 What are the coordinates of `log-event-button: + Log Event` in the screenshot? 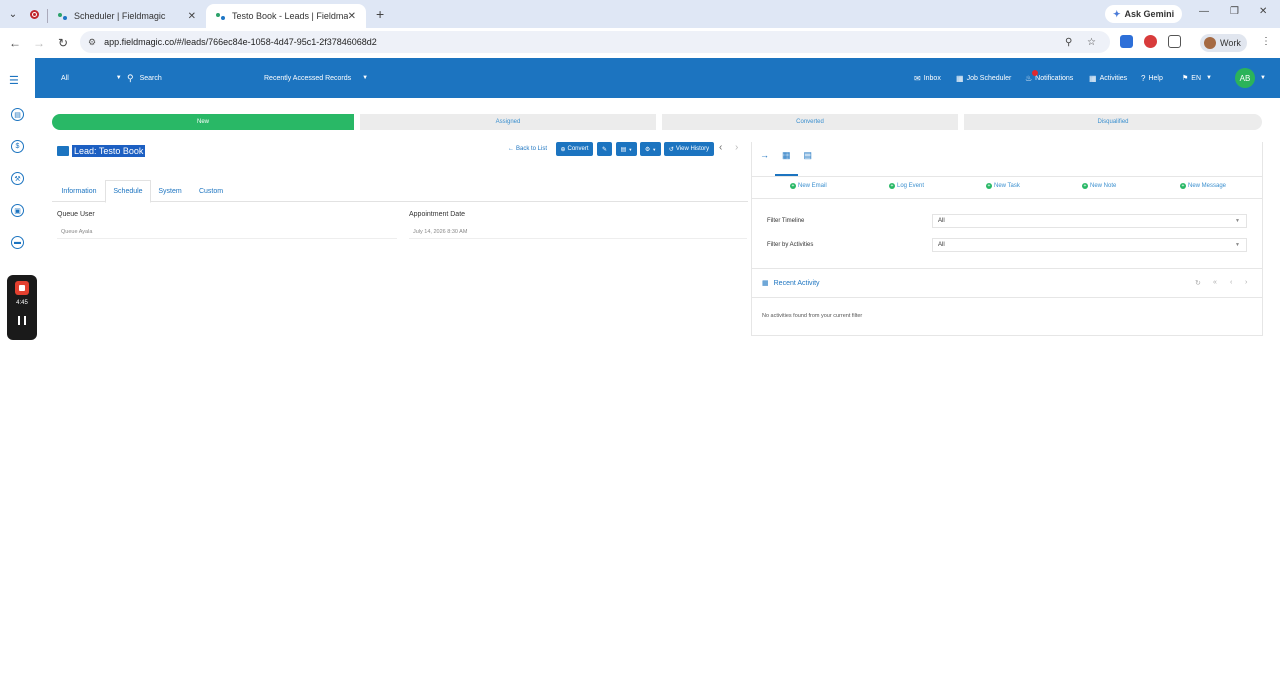 It's located at (906, 186).